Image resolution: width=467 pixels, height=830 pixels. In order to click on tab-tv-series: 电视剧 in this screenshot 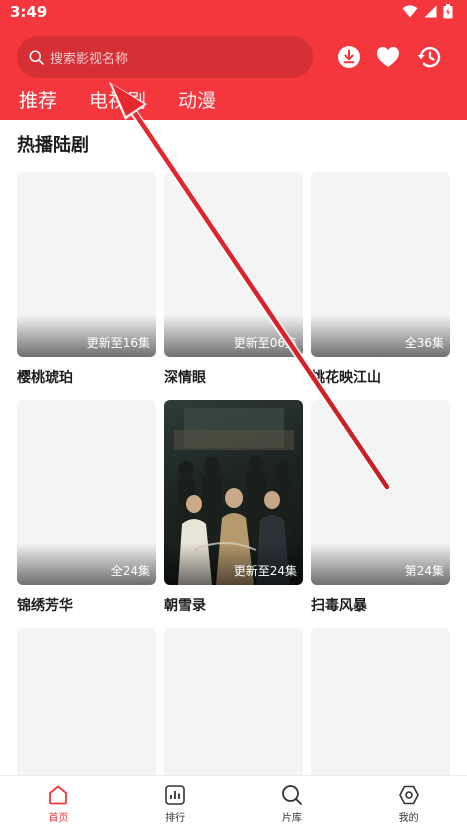, I will do `click(117, 99)`.